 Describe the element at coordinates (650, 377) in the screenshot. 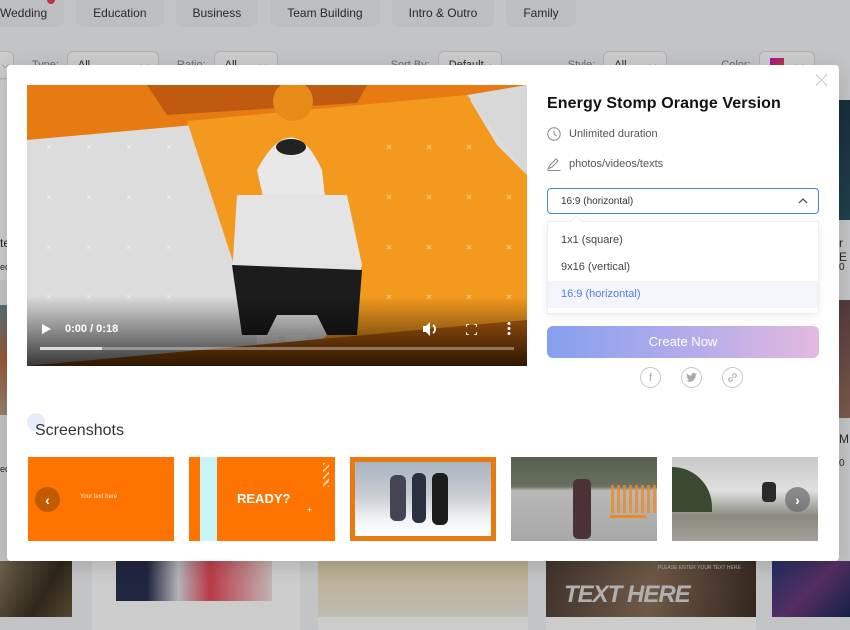

I see `facebook-icon: f` at that location.